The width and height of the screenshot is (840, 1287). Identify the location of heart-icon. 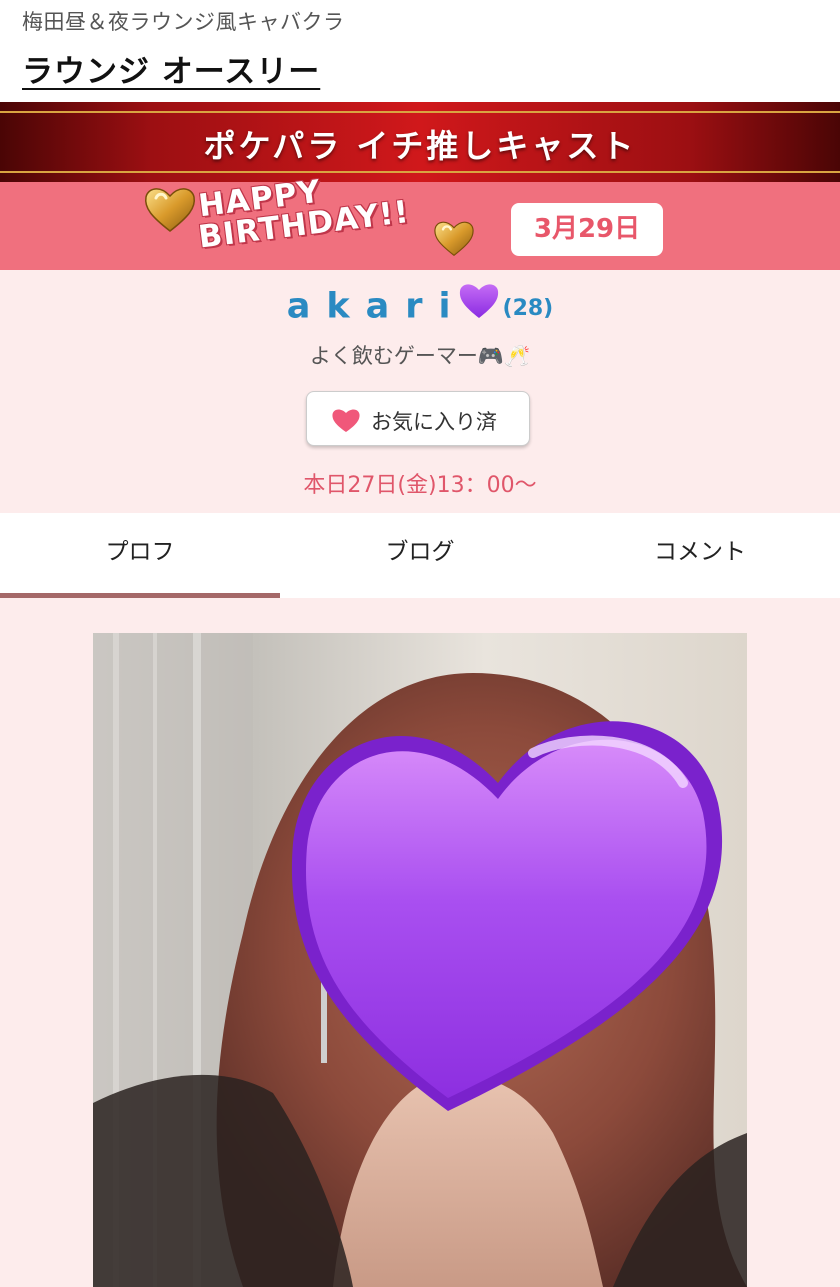
(346, 422).